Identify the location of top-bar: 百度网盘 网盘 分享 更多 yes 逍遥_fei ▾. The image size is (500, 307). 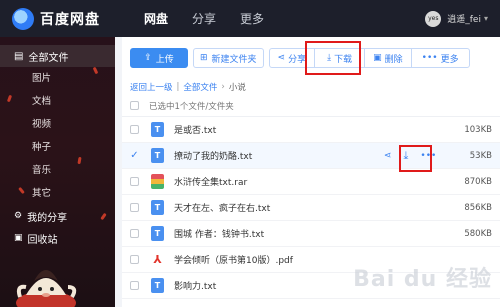
(250, 18).